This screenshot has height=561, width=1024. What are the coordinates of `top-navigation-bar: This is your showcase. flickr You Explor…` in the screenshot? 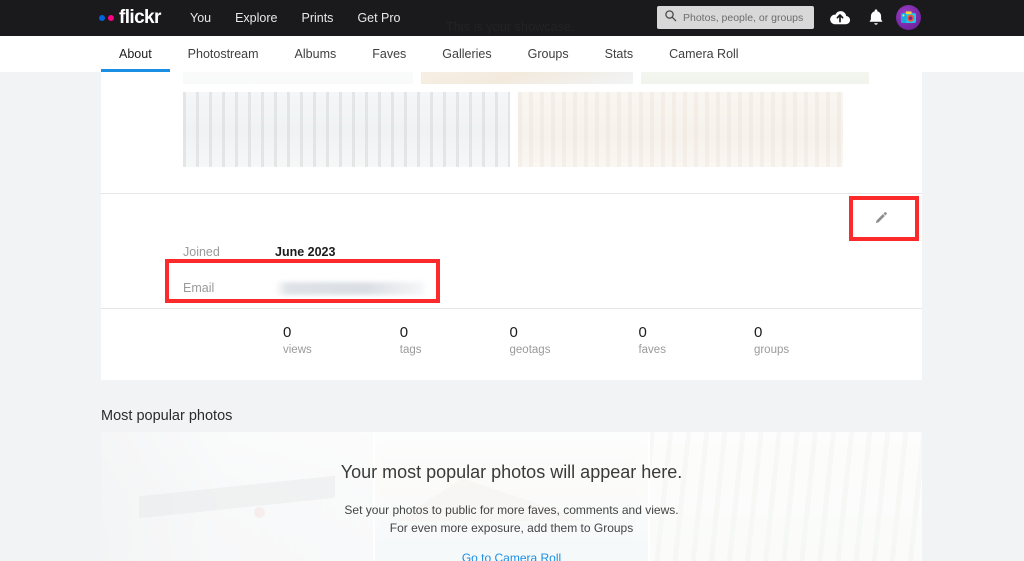 It's located at (512, 18).